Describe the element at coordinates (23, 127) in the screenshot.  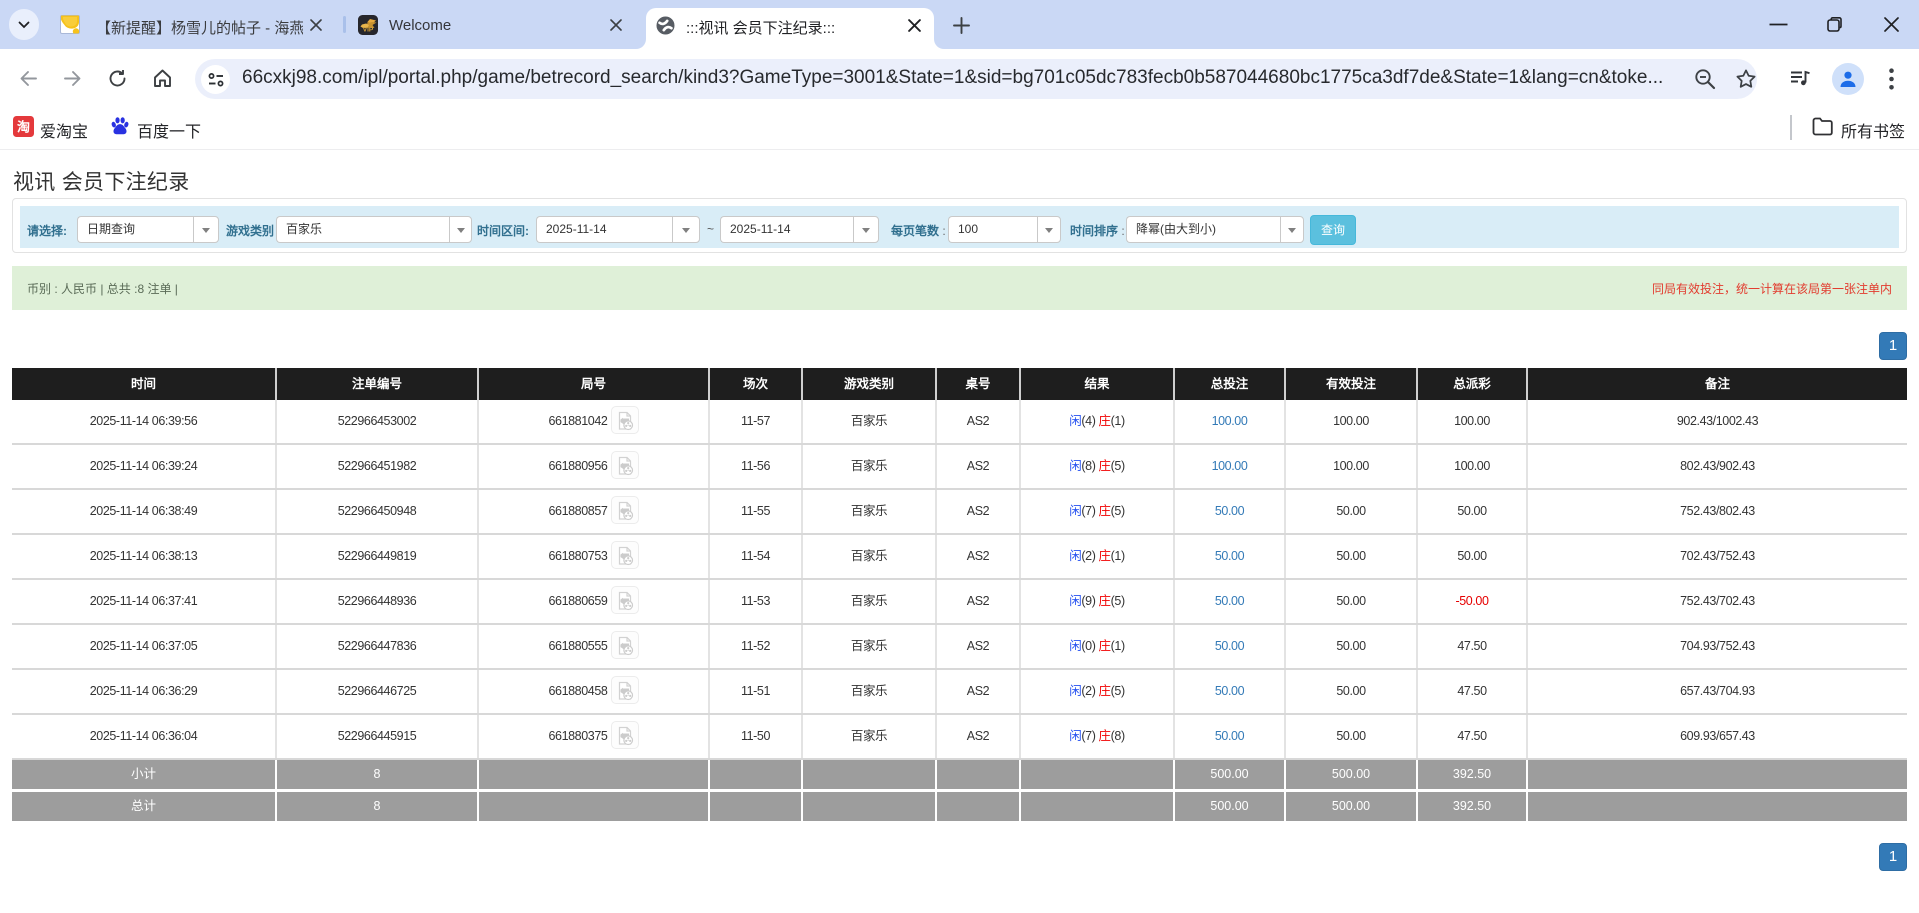
I see `svg-text: 淘` at that location.